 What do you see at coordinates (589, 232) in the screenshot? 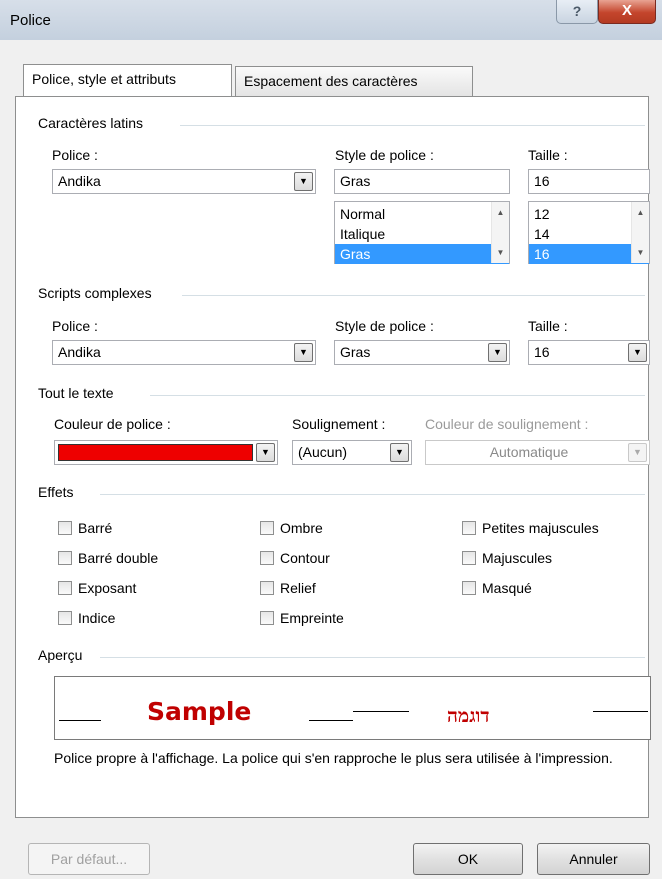
I see `latin-size-list: 12 14 16 ▲ ▼` at bounding box center [589, 232].